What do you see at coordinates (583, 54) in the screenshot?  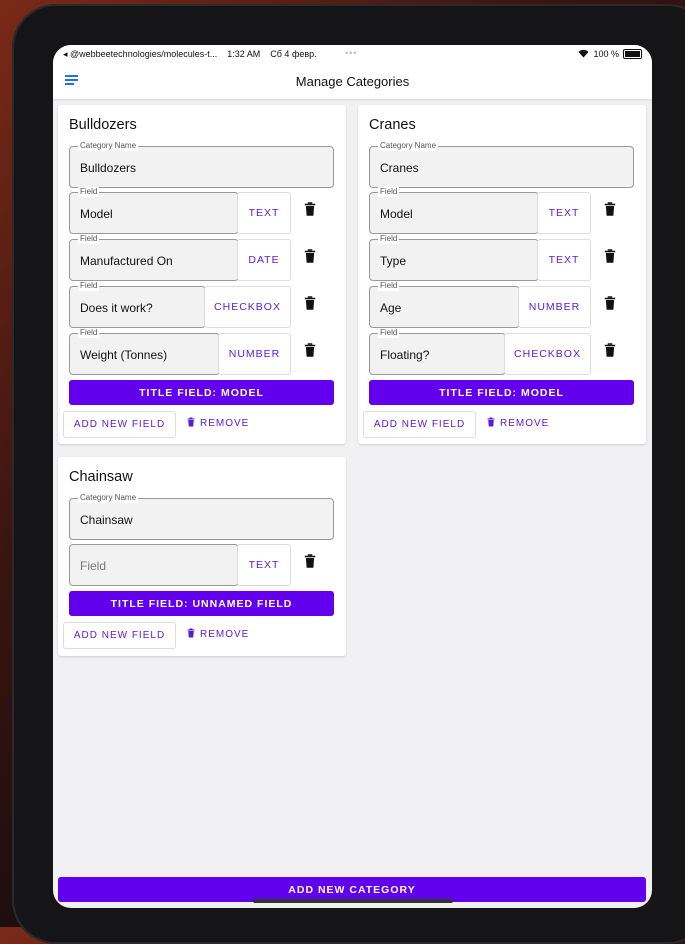 I see `wifi-icon` at bounding box center [583, 54].